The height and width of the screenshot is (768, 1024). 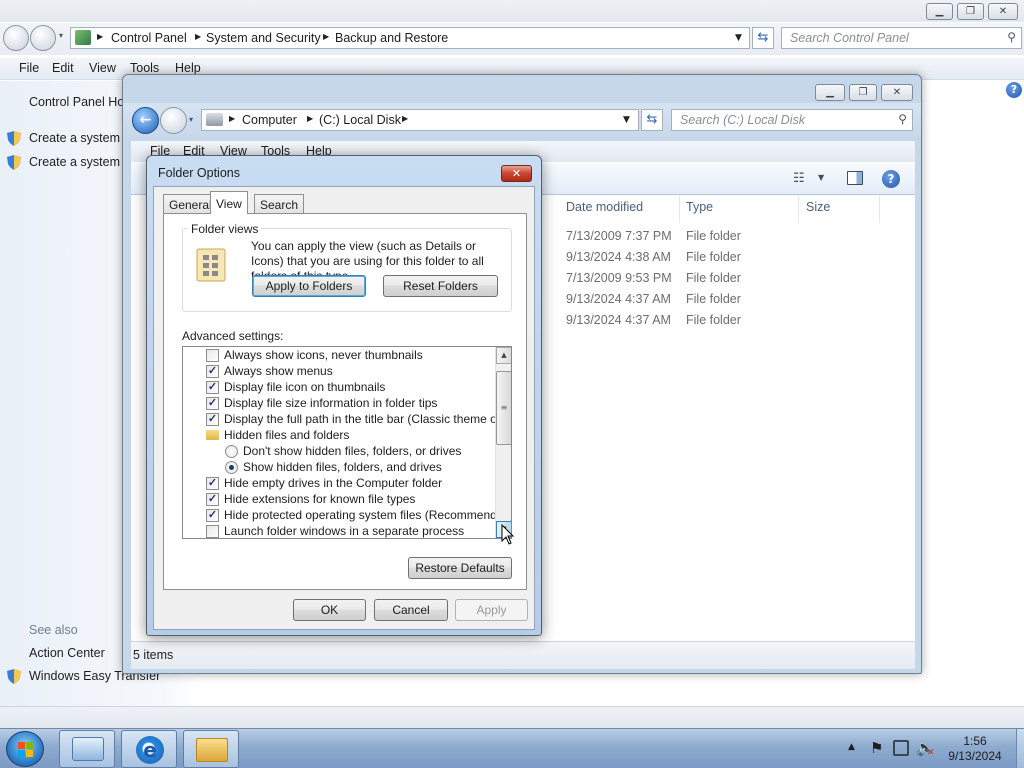 What do you see at coordinates (855, 178) in the screenshot?
I see `preview-pane-icon` at bounding box center [855, 178].